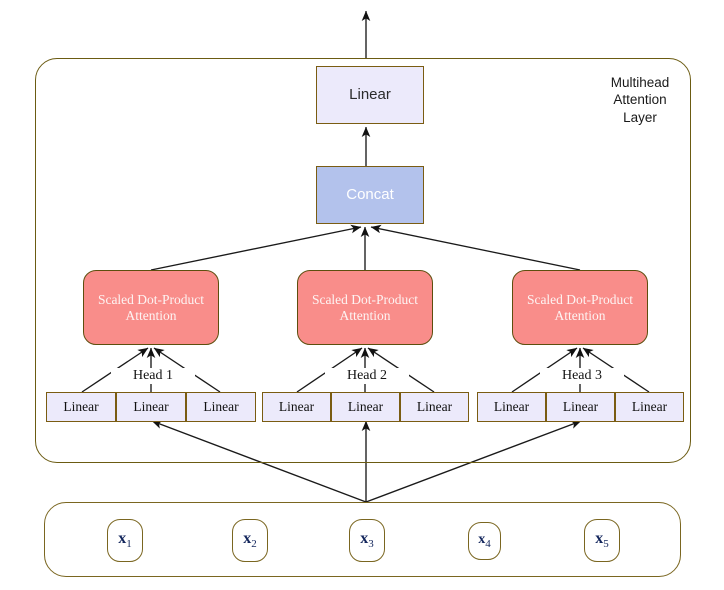 This screenshot has height=590, width=724. Describe the element at coordinates (371, 544) in the screenshot. I see `input-token-3-subscript: 3` at that location.